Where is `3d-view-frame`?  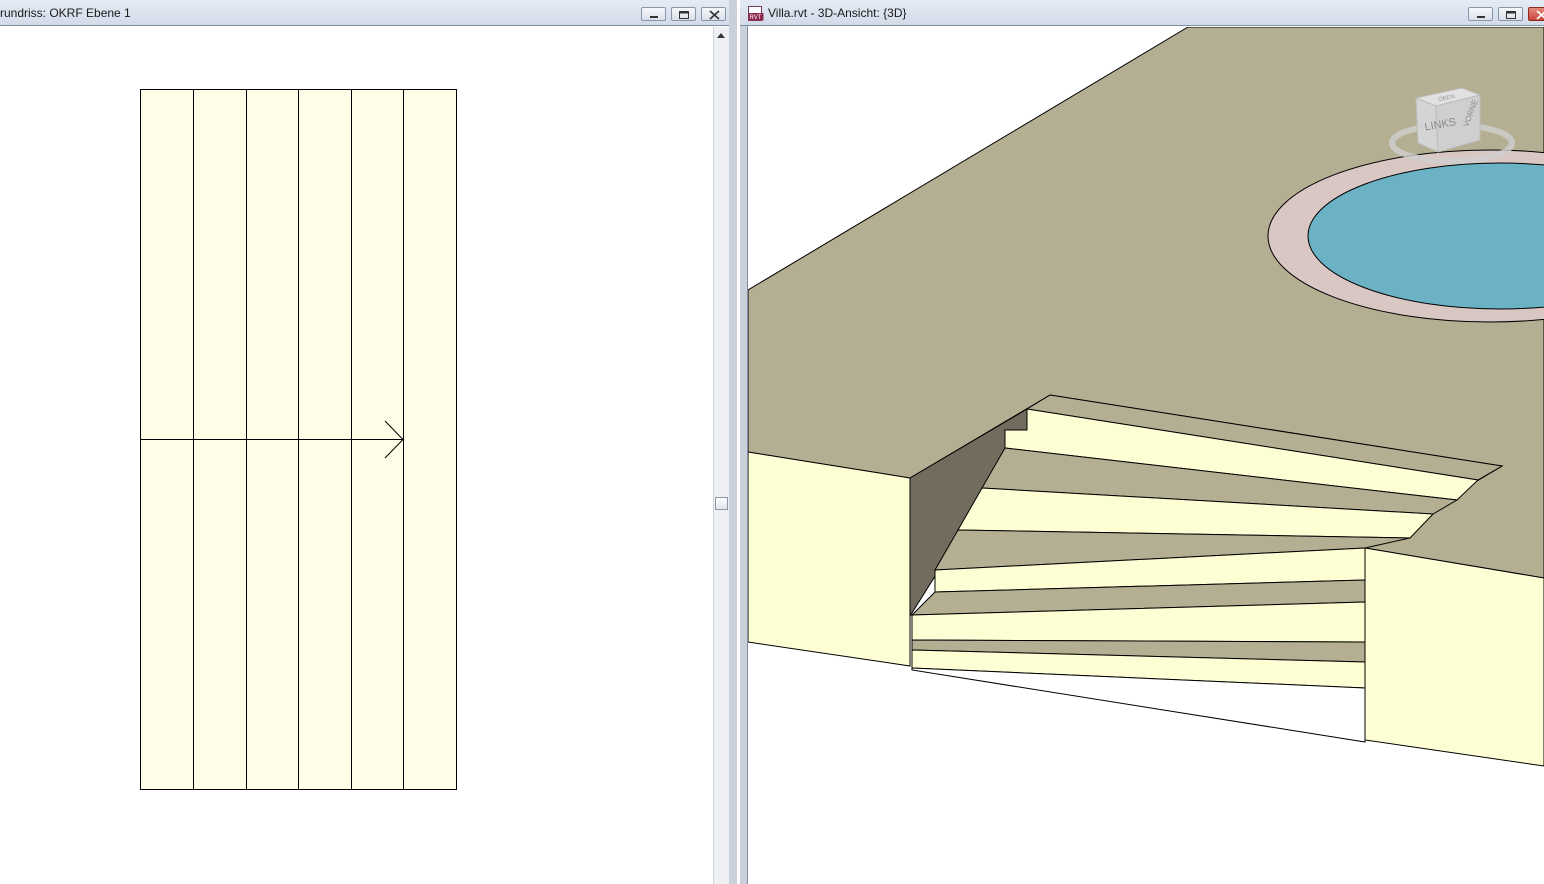
3d-view-frame is located at coordinates (744, 455).